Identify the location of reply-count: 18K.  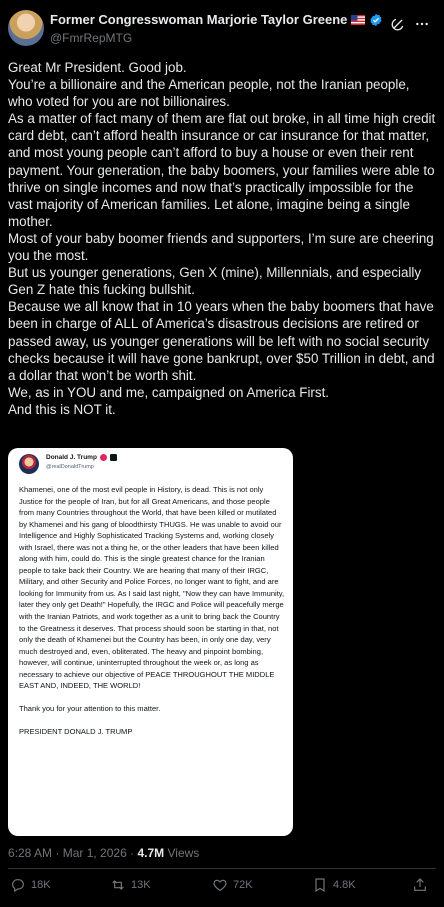
(41, 885).